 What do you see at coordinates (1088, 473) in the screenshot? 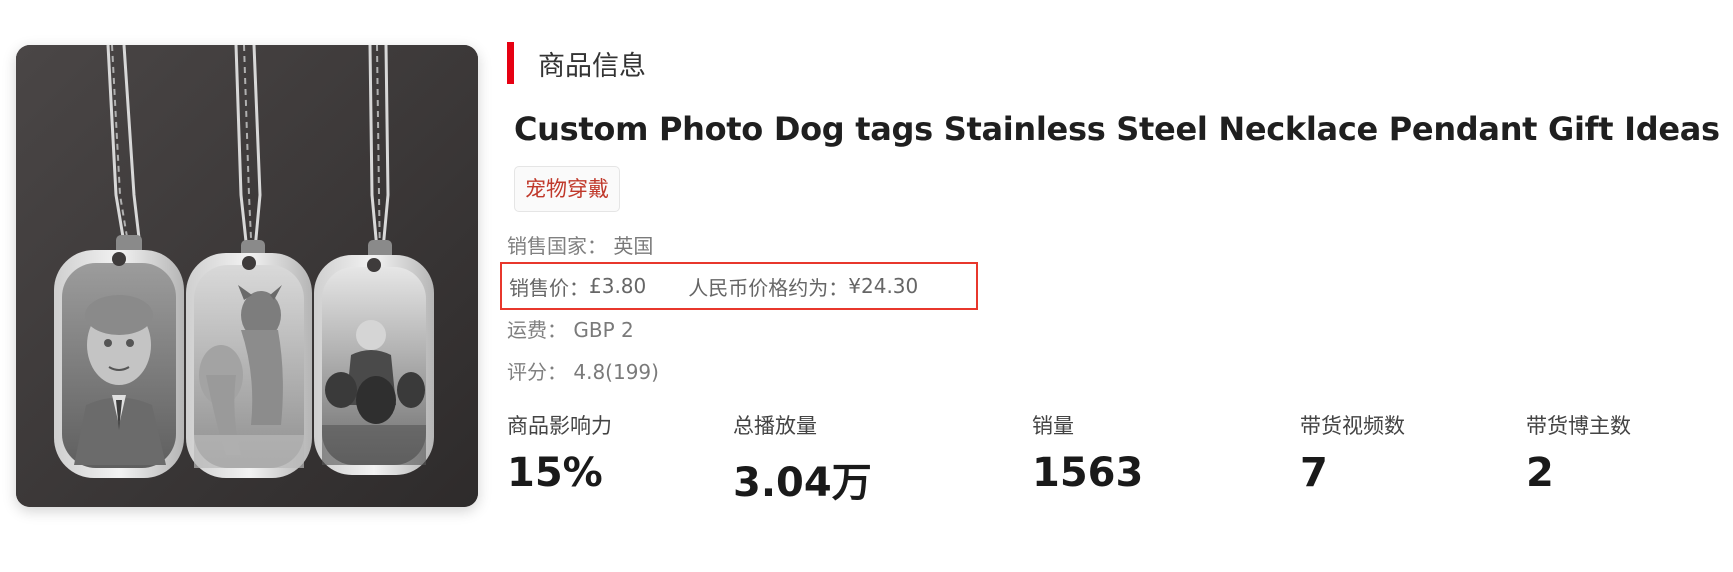
I see `stat-value: 1563` at bounding box center [1088, 473].